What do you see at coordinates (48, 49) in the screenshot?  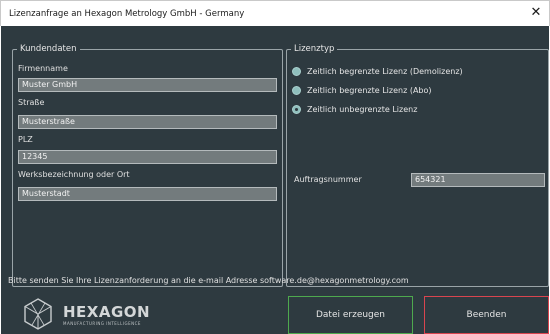 I see `kundendaten-legend: Kundendaten` at bounding box center [48, 49].